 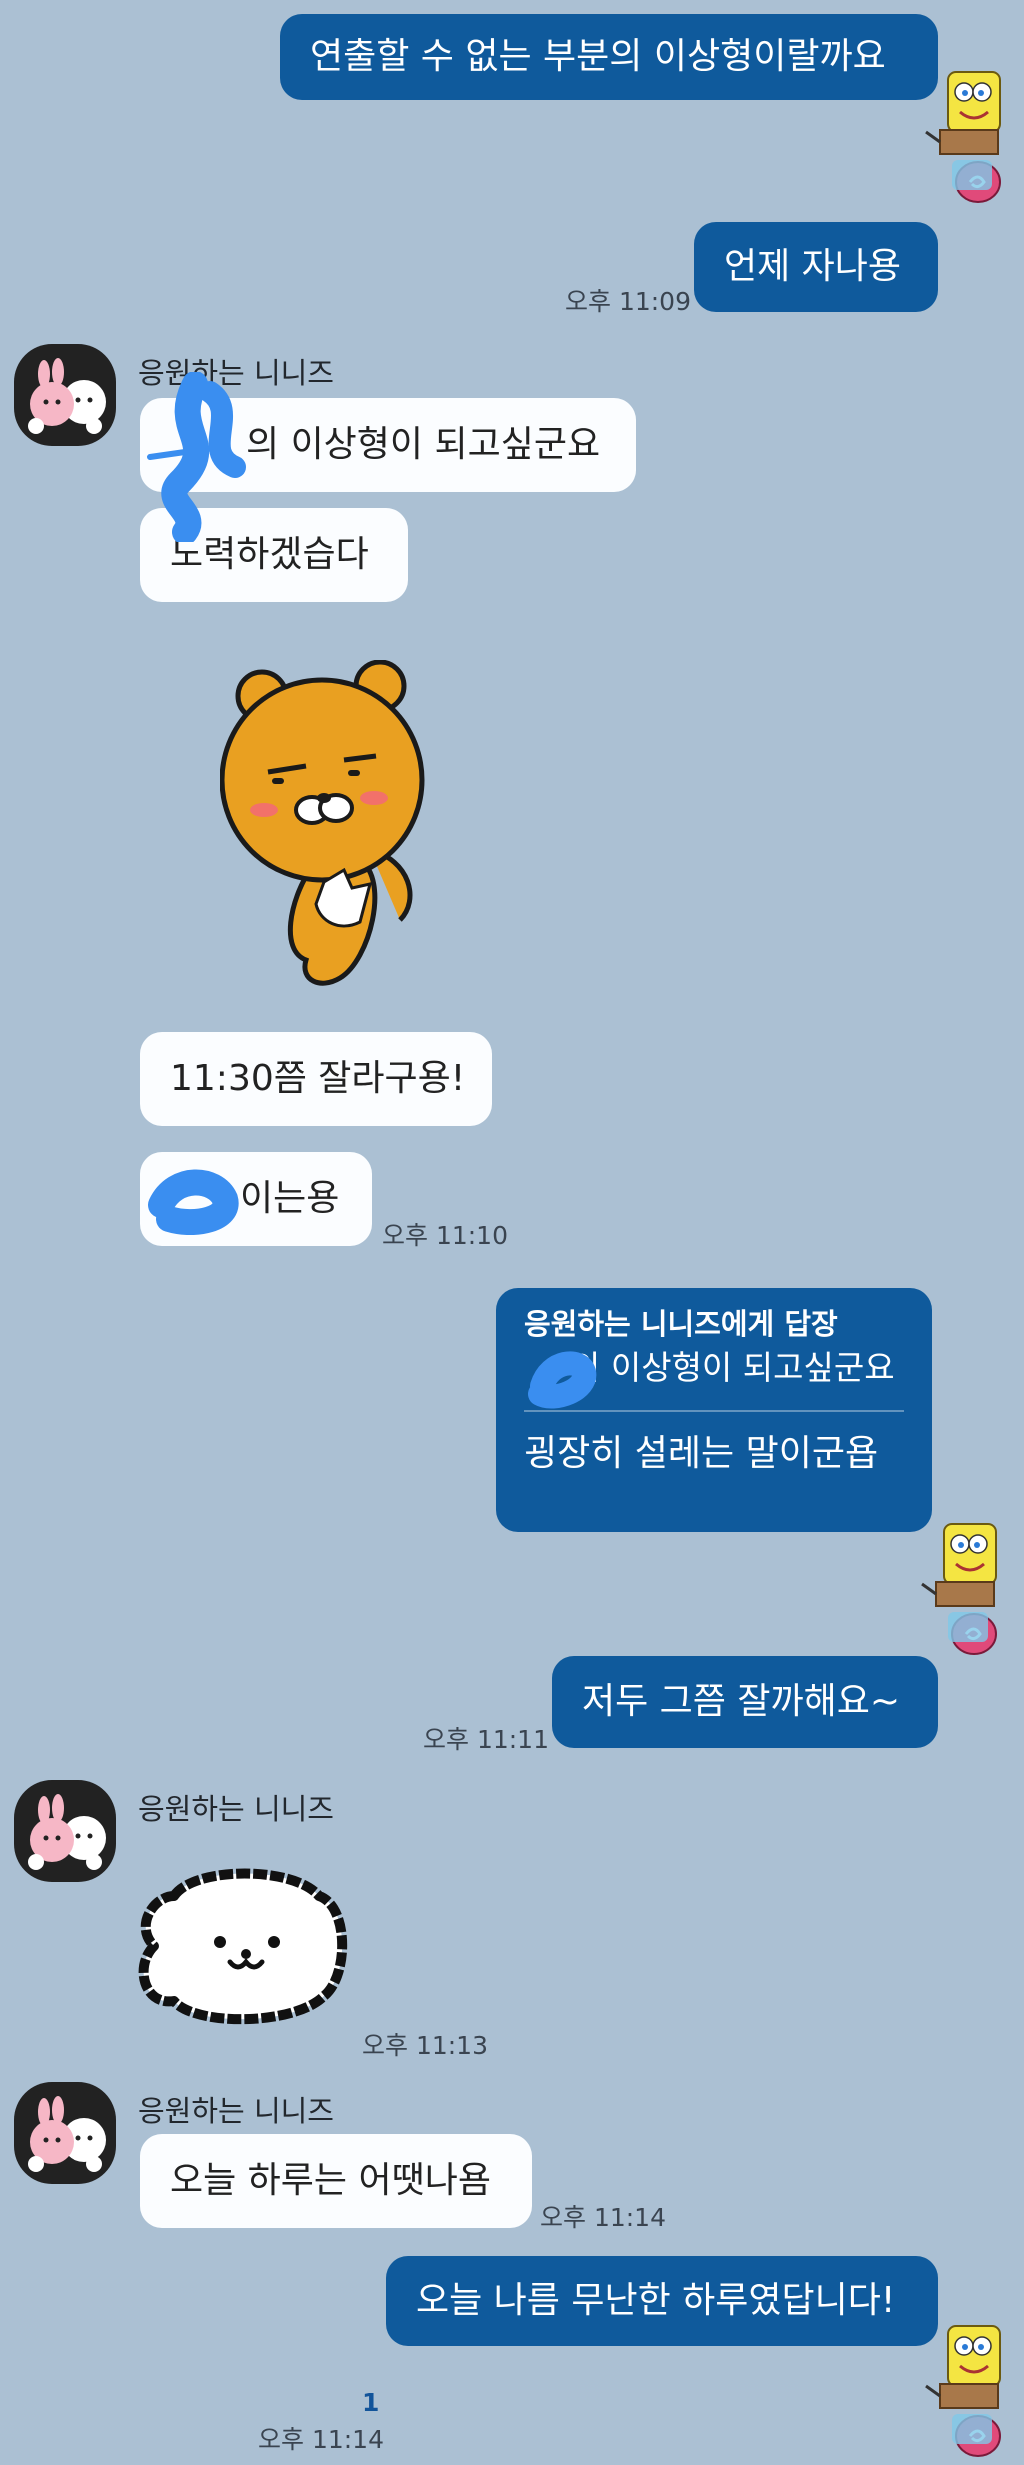 I want to click on timestamp: 오후 11:13, so click(x=425, y=2045).